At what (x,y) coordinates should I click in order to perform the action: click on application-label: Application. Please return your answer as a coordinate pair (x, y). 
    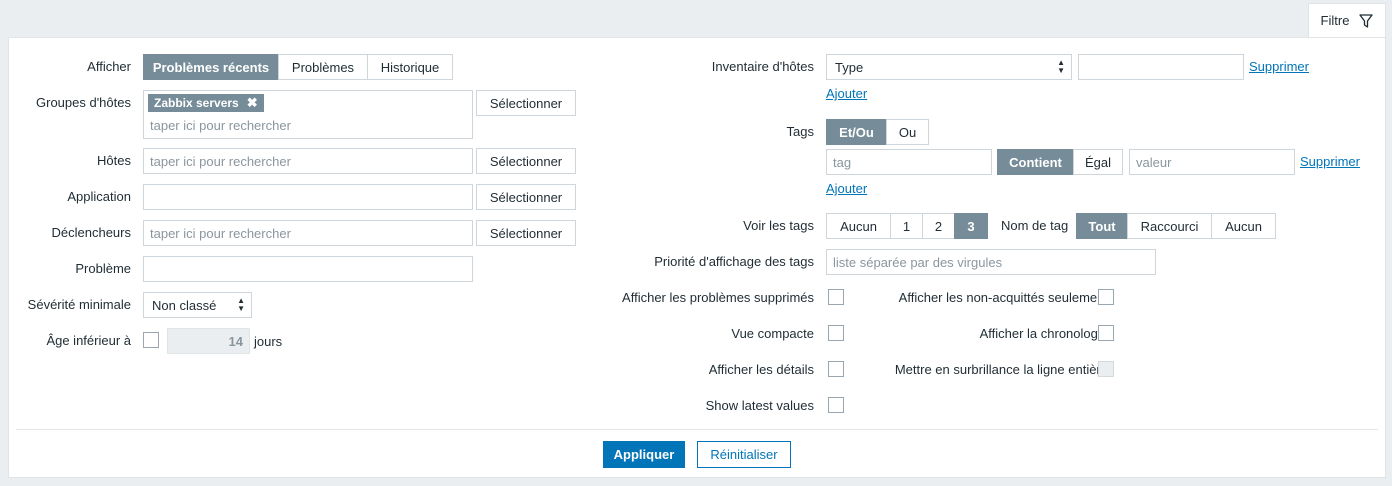
    Looking at the image, I should click on (99, 196).